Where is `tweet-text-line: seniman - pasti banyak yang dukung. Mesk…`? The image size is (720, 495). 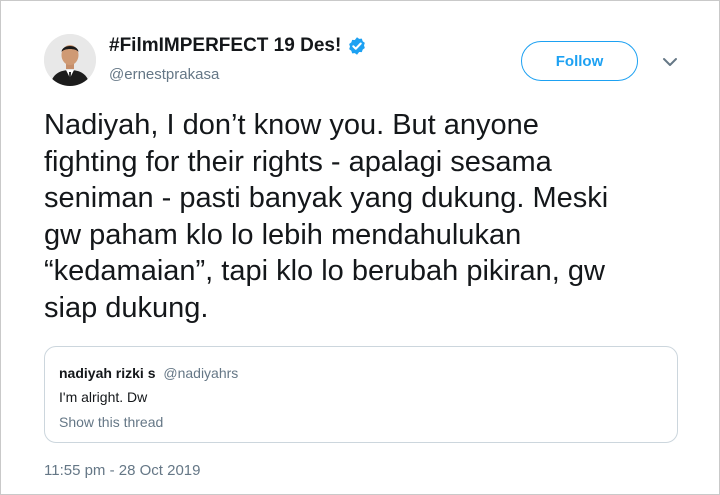 tweet-text-line: seniman - pasti banyak yang dukung. Mesk… is located at coordinates (326, 198).